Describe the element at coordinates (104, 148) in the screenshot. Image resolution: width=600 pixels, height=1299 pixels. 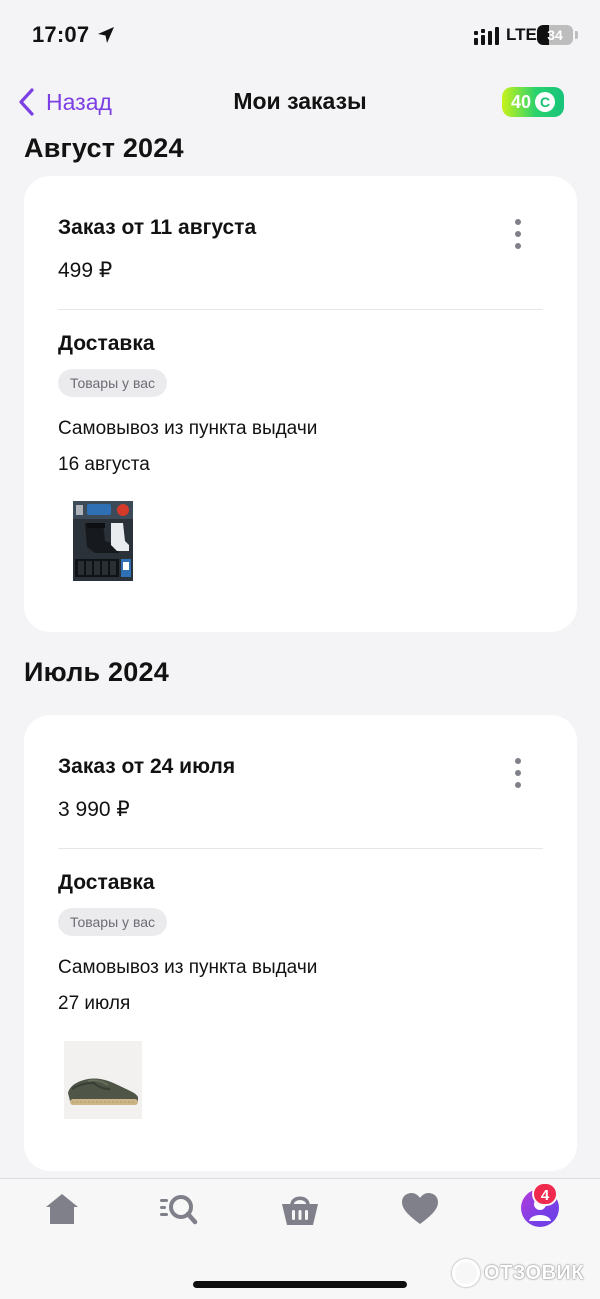
I see `month-heading: Август 2024` at that location.